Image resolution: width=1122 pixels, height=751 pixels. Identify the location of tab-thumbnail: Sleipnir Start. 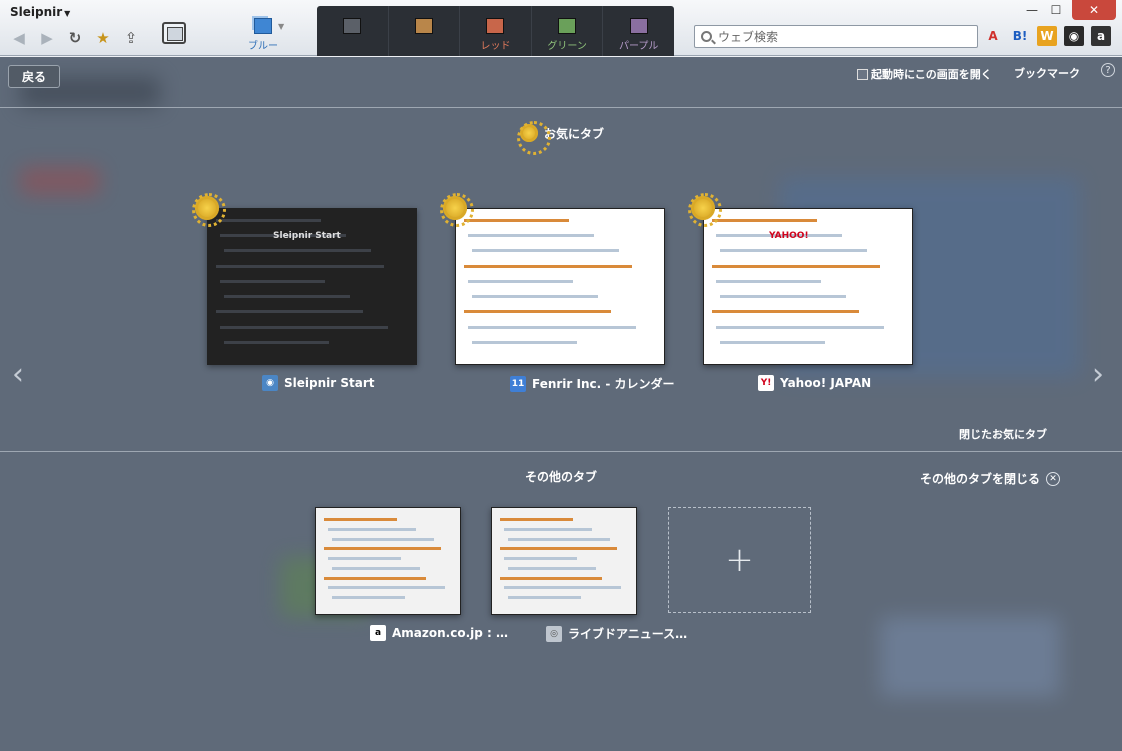
(312, 286).